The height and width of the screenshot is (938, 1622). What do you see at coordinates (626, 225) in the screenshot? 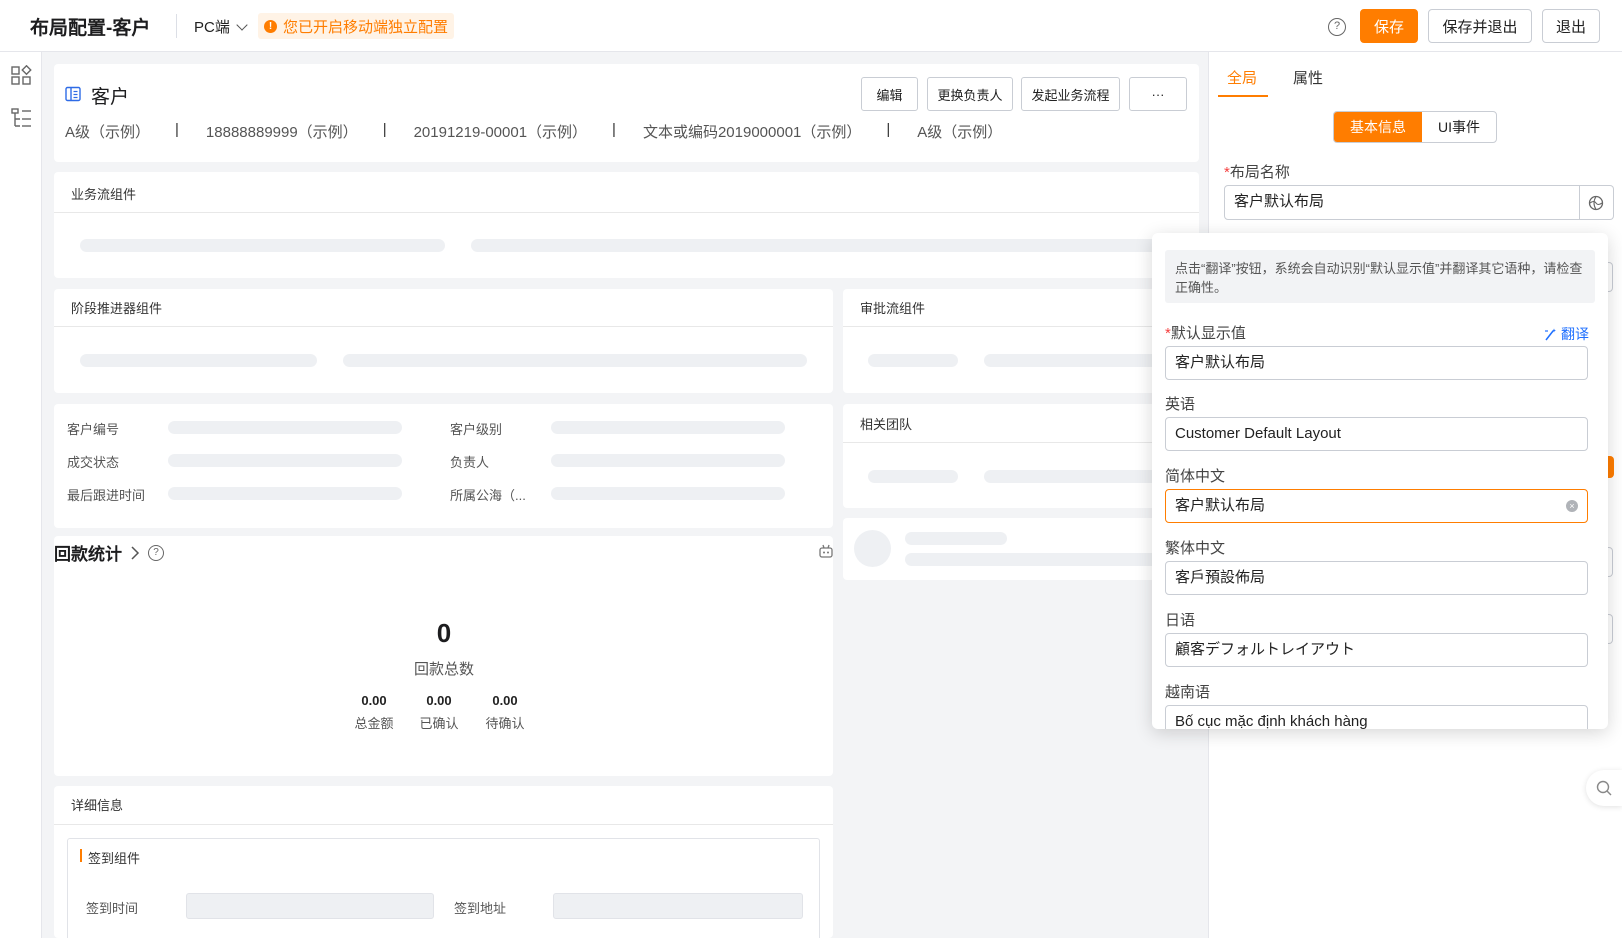
I see `bizflow-component` at bounding box center [626, 225].